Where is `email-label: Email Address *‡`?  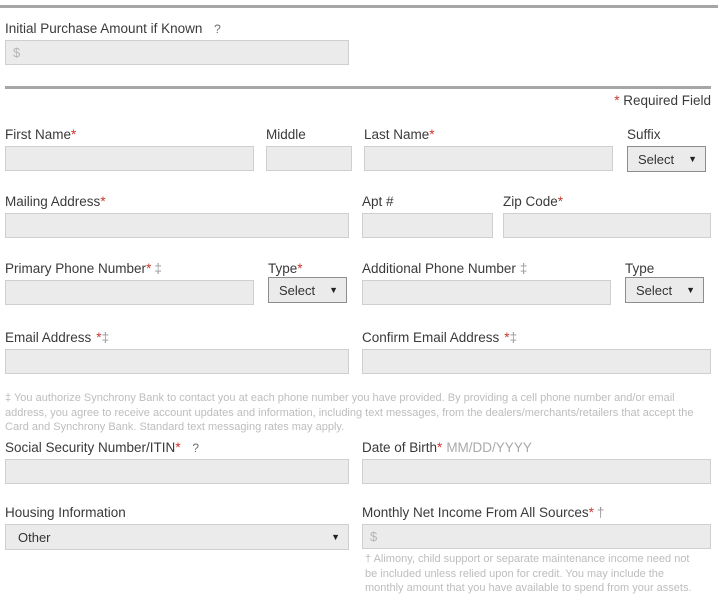
email-label: Email Address *‡ is located at coordinates (57, 338).